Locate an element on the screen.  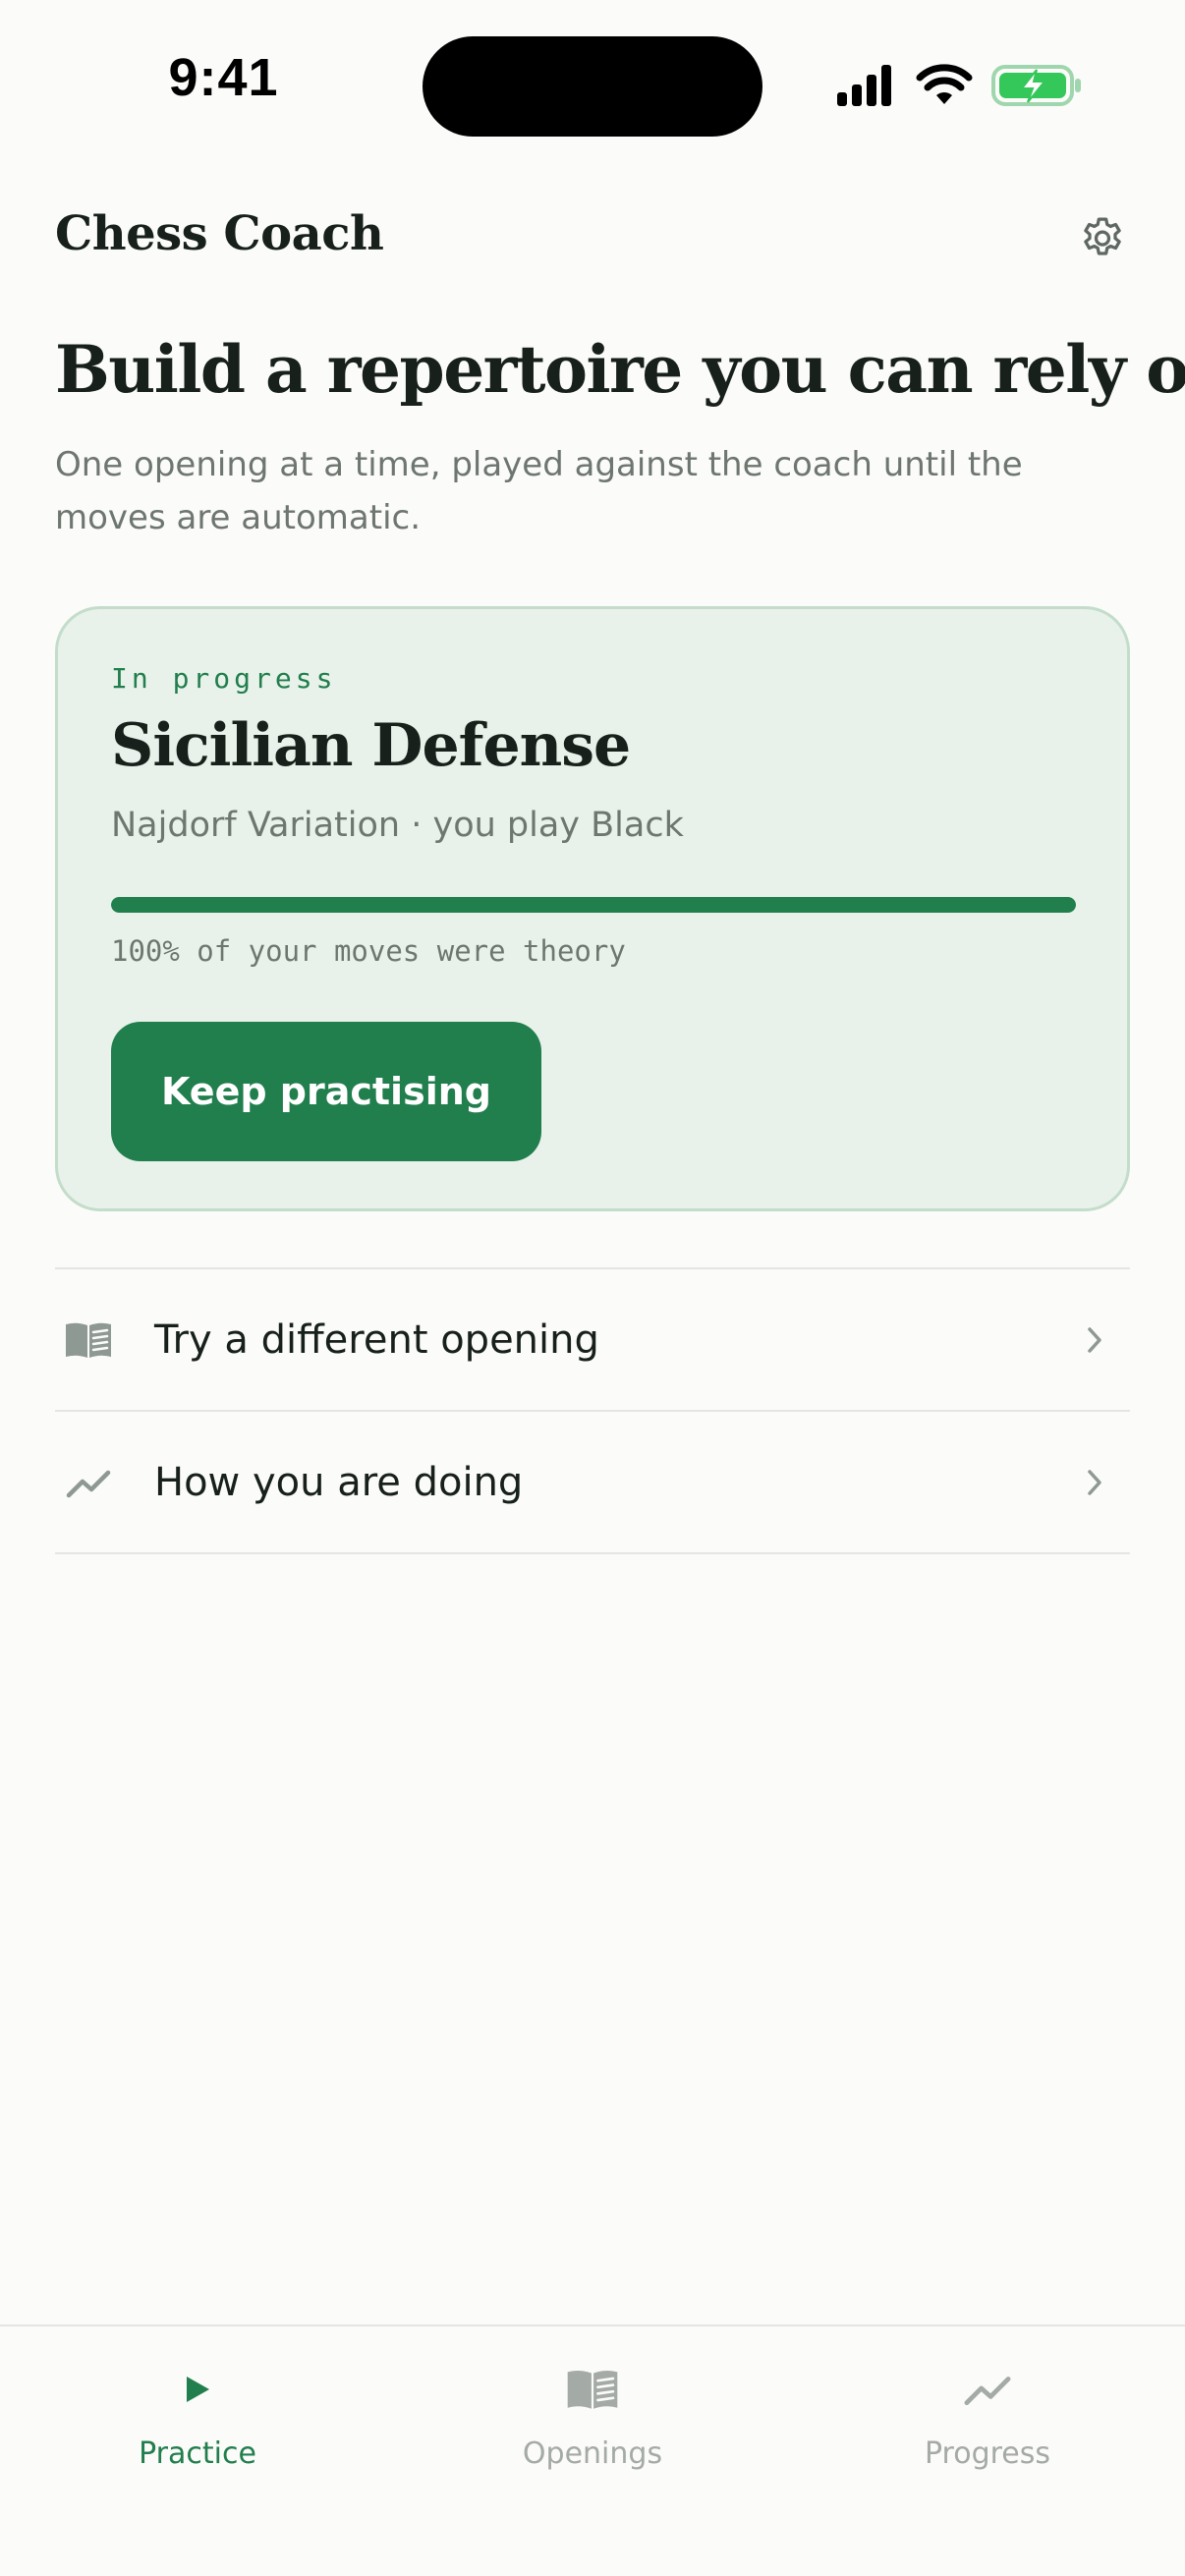
keep-practising-button: Keep practising is located at coordinates (326, 1091).